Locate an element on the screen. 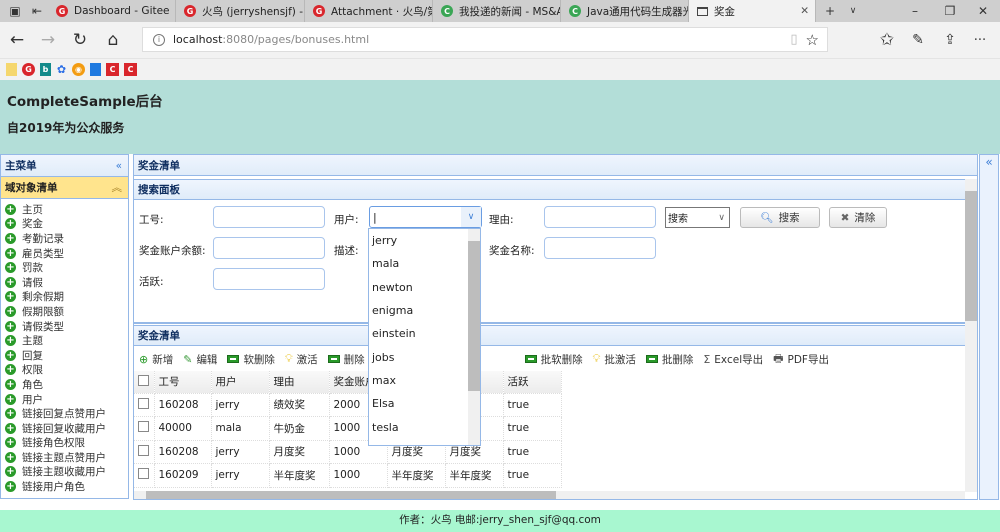  refresh-icon: ↻ is located at coordinates (80, 40).